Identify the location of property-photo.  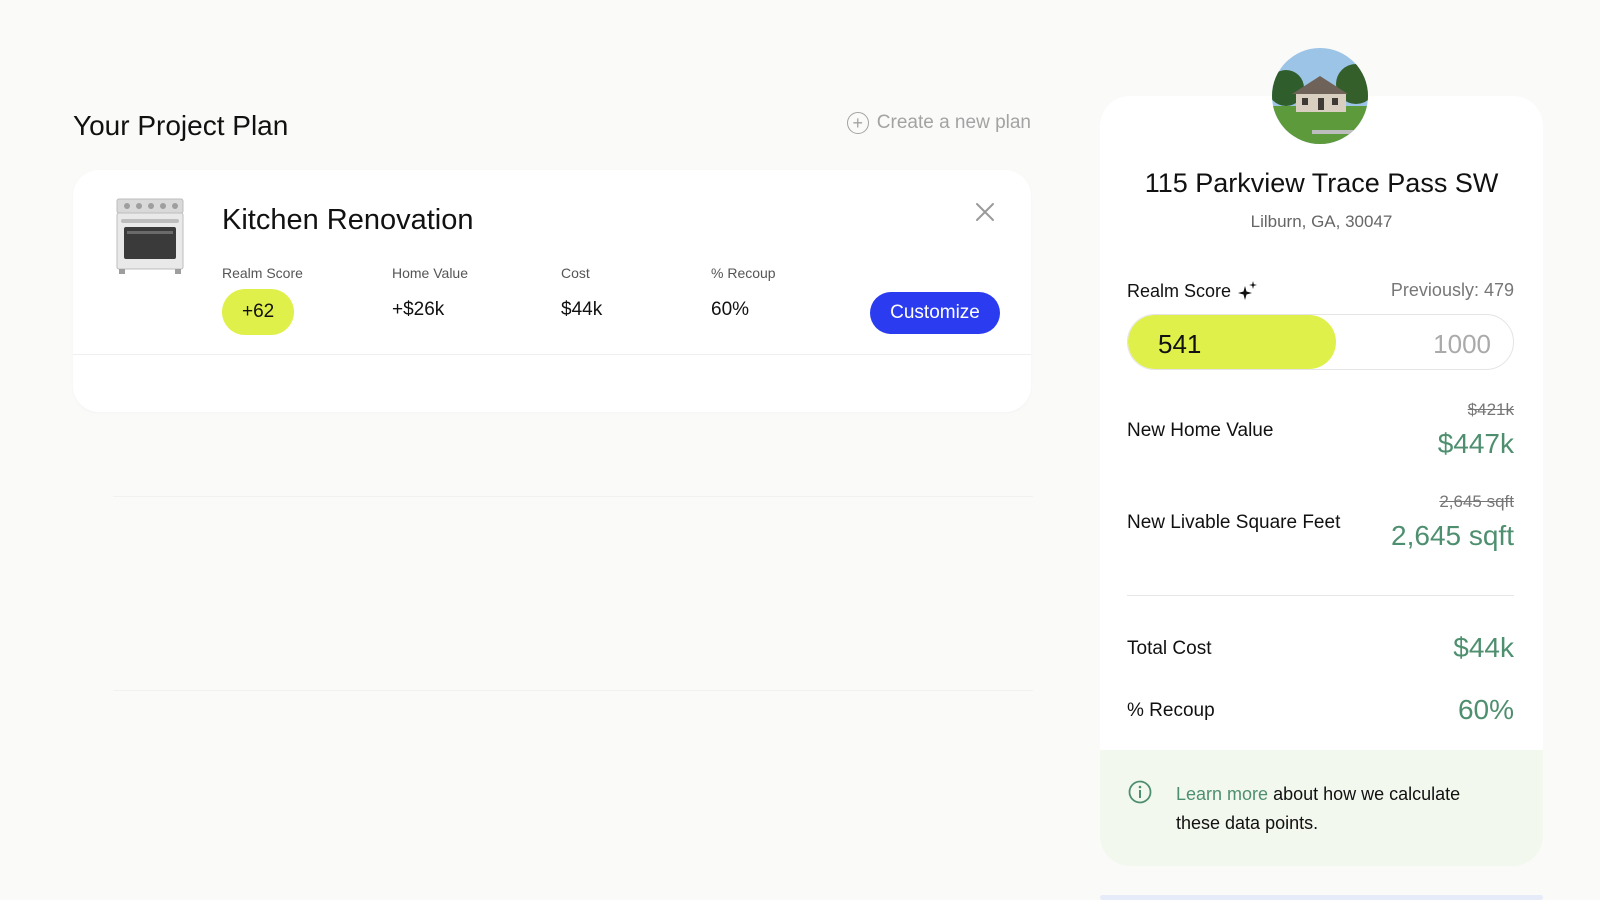
(1320, 96).